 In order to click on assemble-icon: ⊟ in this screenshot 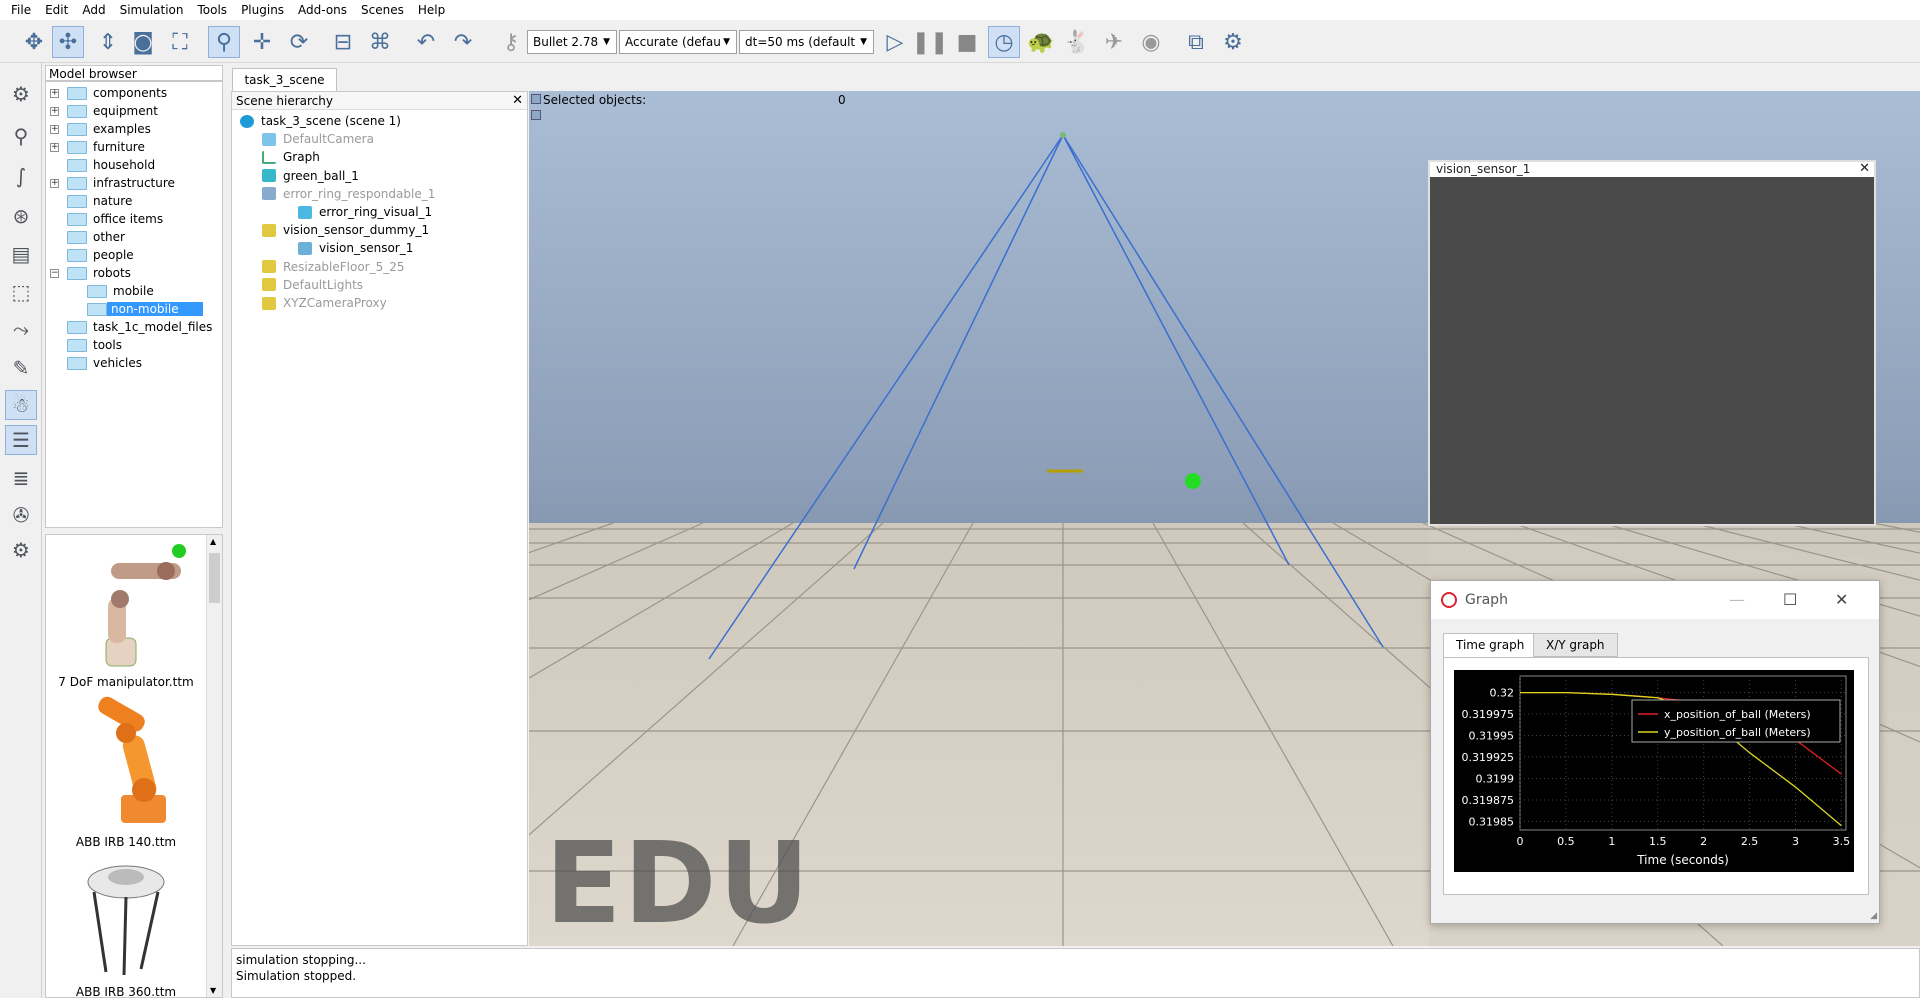, I will do `click(343, 42)`.